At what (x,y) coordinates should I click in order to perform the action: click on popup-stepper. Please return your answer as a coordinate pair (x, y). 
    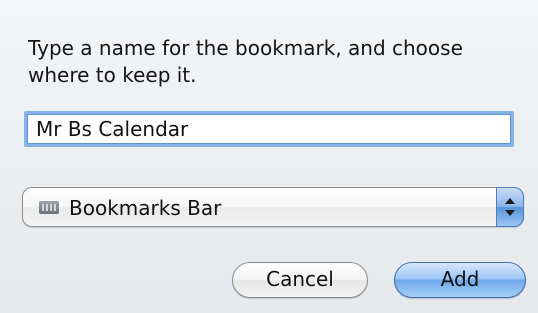
    Looking at the image, I should click on (510, 207).